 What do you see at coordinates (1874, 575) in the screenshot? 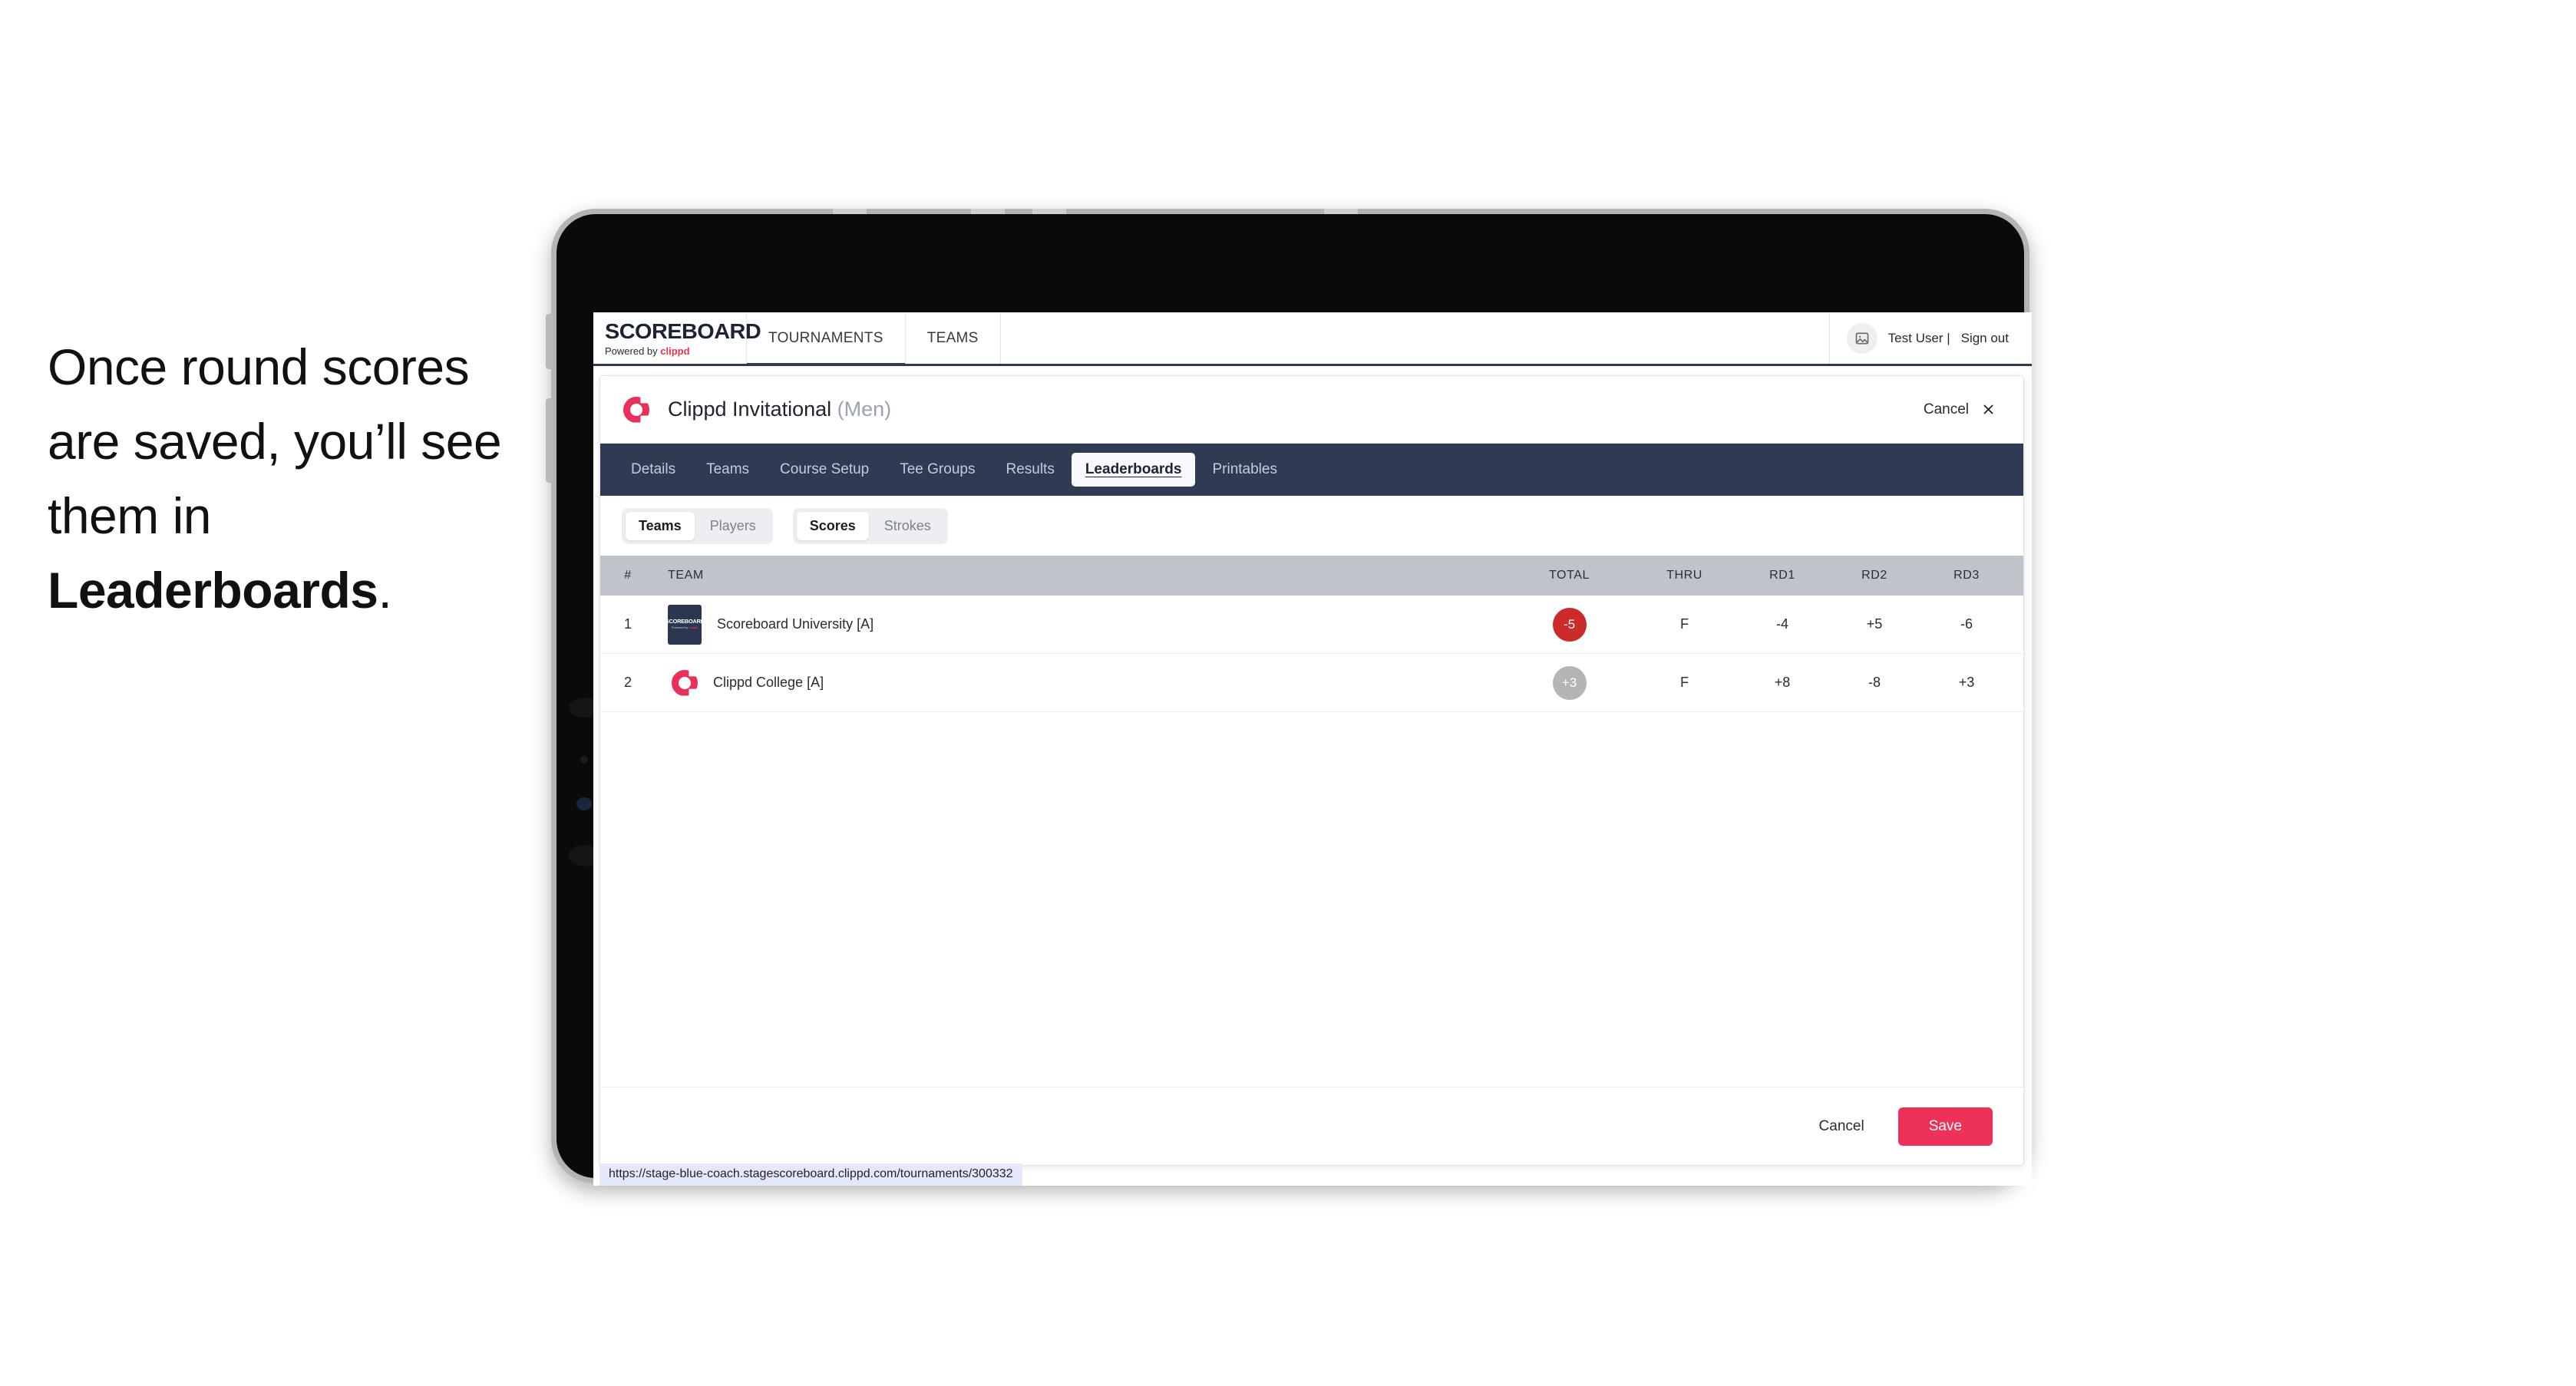
I see `column-header-rd2: RD2` at bounding box center [1874, 575].